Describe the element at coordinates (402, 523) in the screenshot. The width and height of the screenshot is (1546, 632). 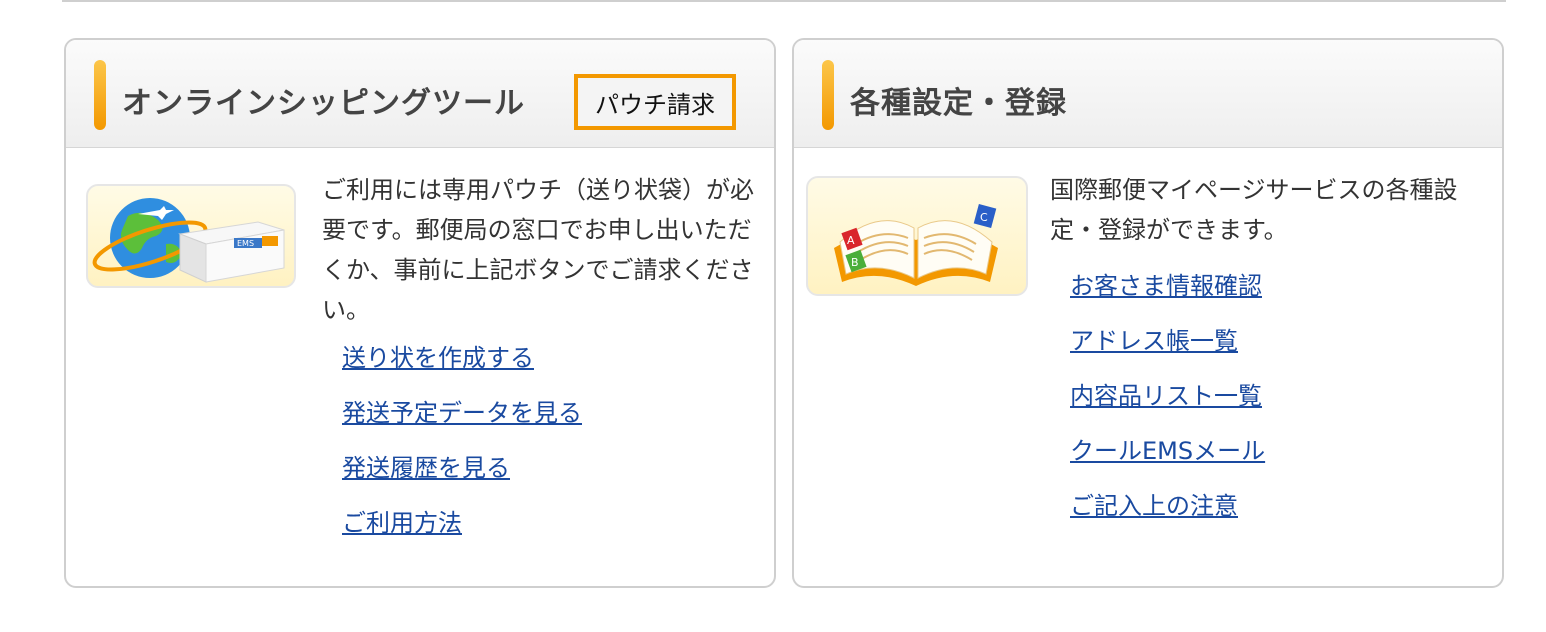
I see `usage-guide-link: ご利用方法` at that location.